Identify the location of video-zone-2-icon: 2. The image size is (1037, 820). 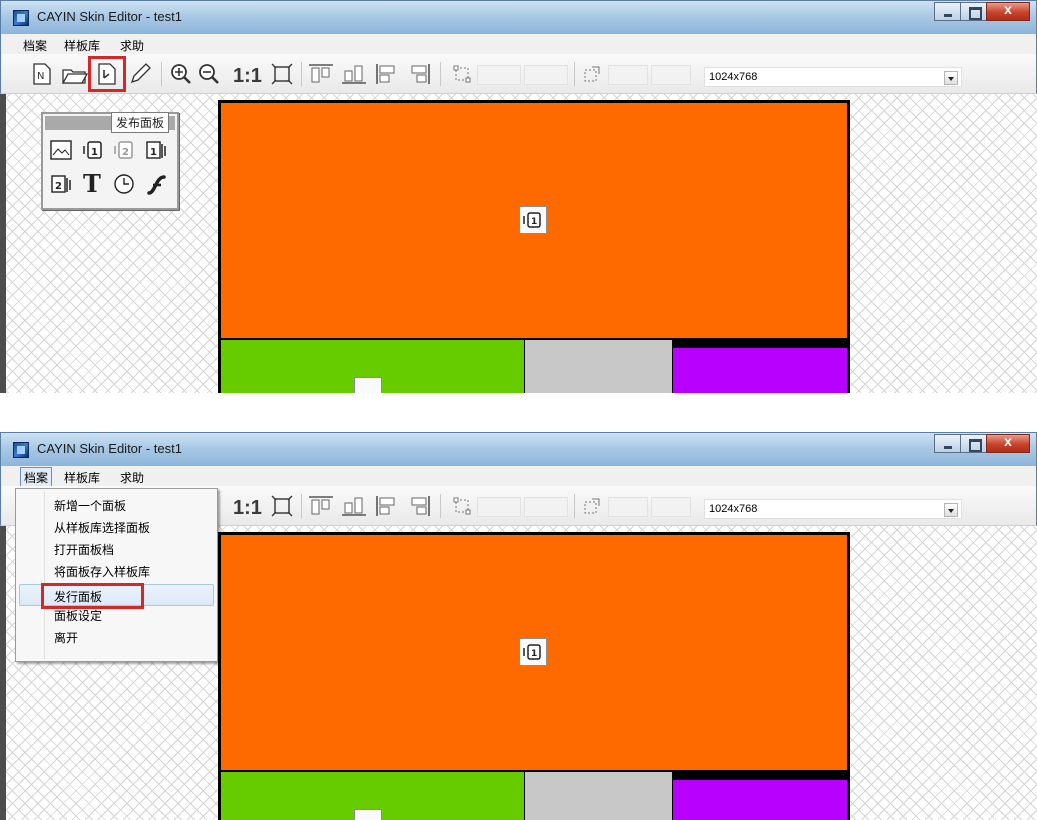
(124, 150).